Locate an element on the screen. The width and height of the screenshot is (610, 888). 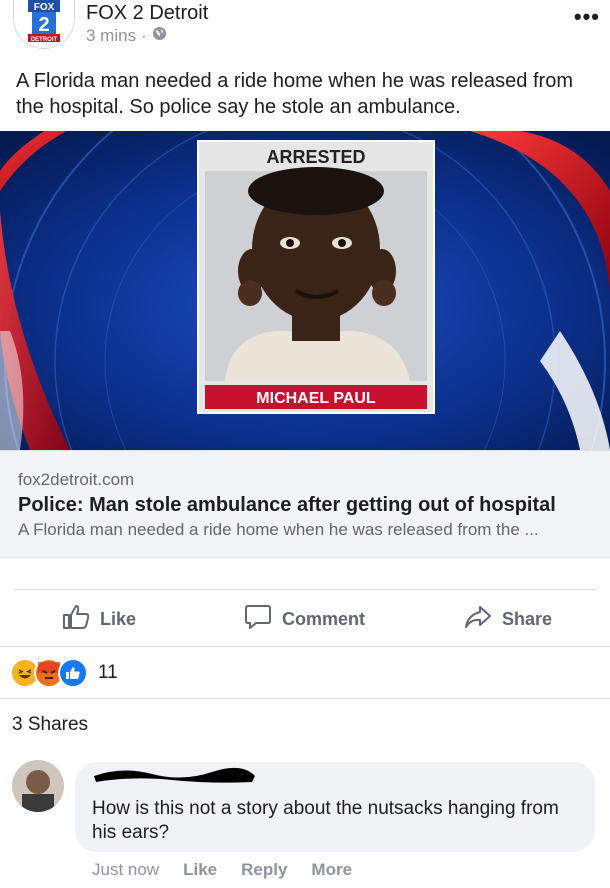
share-button: Share is located at coordinates (508, 619).